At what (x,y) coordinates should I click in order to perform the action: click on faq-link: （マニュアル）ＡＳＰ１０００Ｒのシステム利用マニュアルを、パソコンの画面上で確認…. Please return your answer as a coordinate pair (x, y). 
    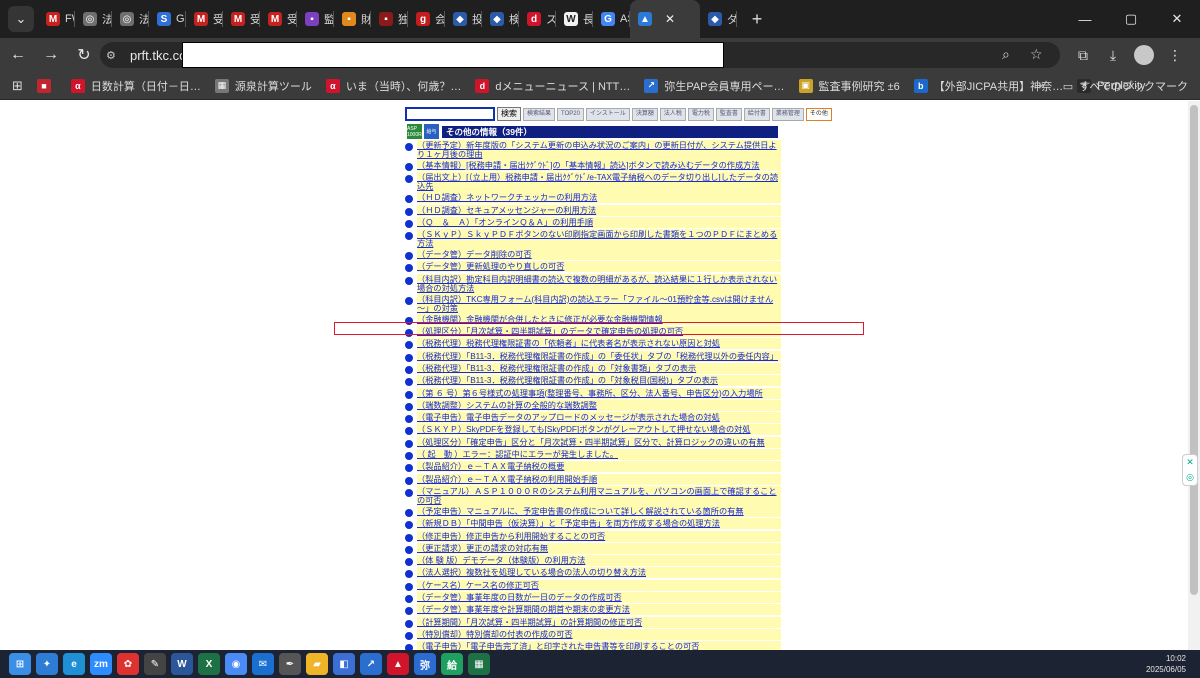
    Looking at the image, I should click on (599, 495).